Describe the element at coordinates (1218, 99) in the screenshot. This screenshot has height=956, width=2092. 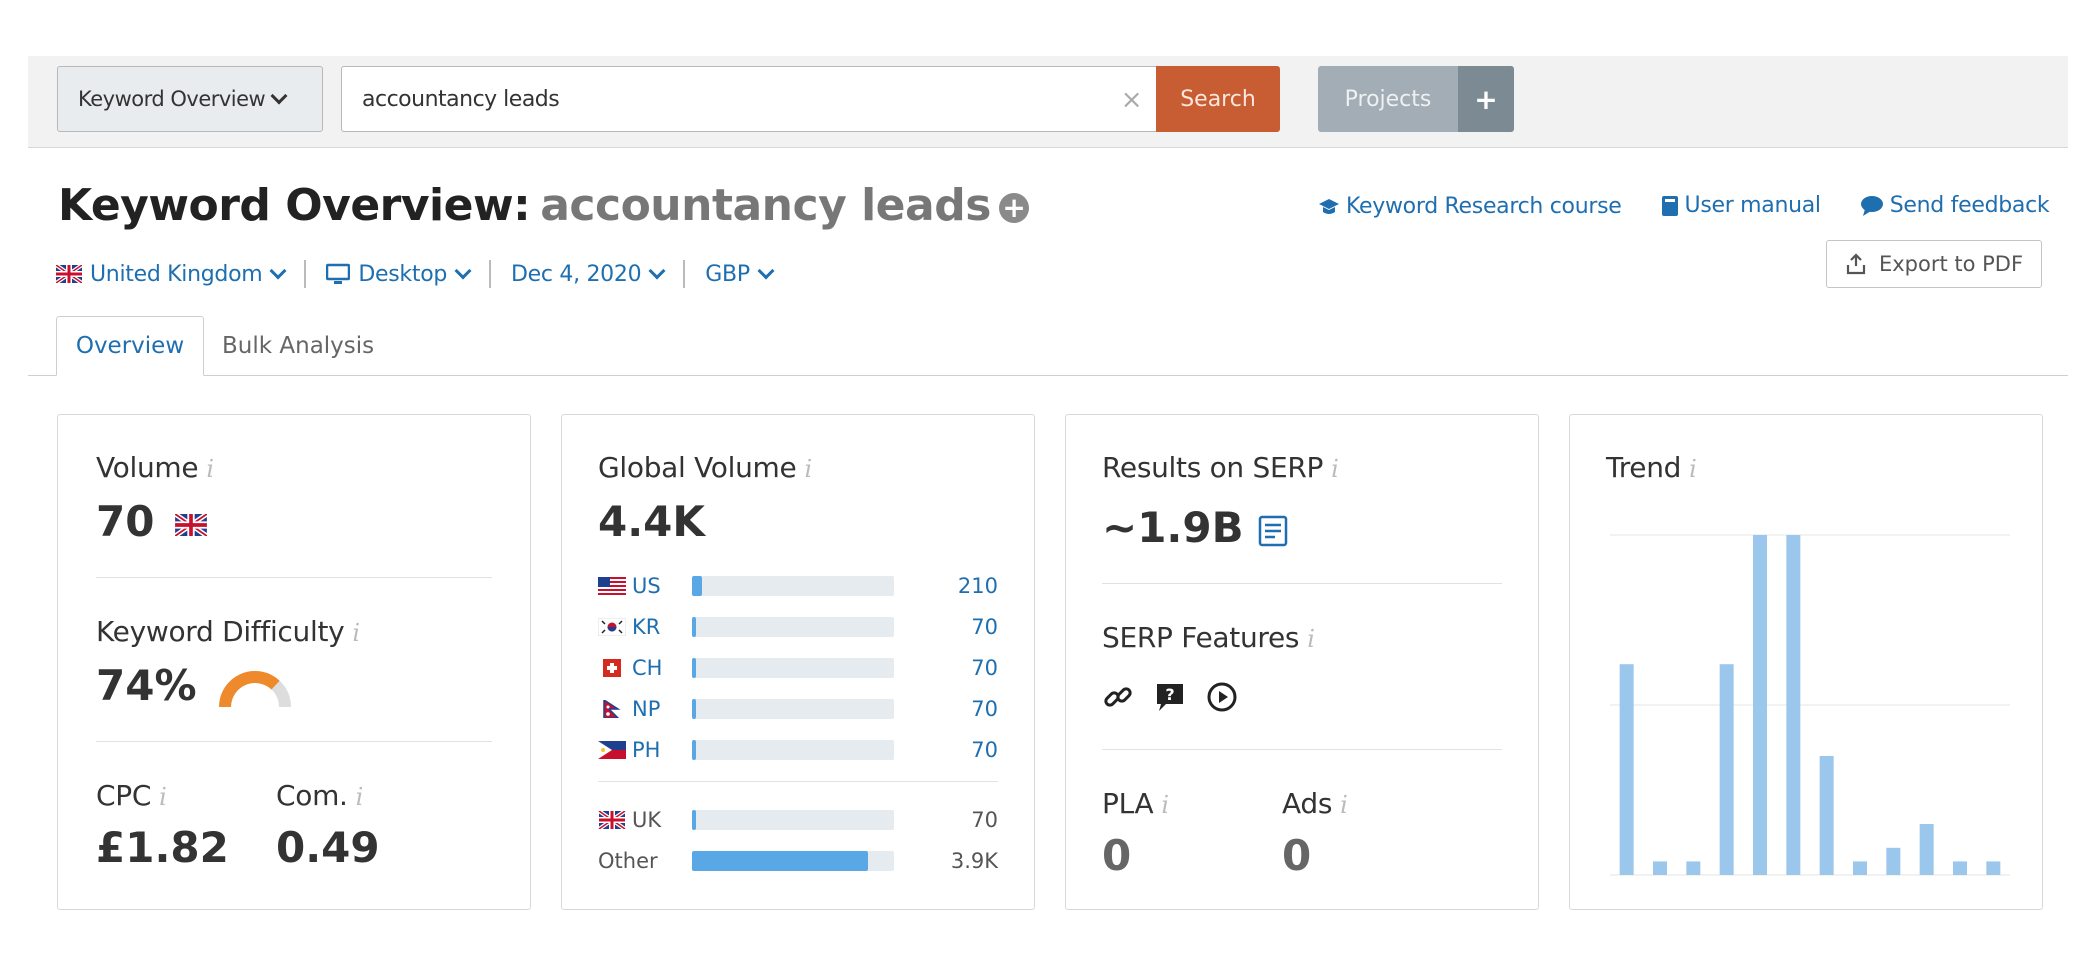
I see `search-button: Search` at that location.